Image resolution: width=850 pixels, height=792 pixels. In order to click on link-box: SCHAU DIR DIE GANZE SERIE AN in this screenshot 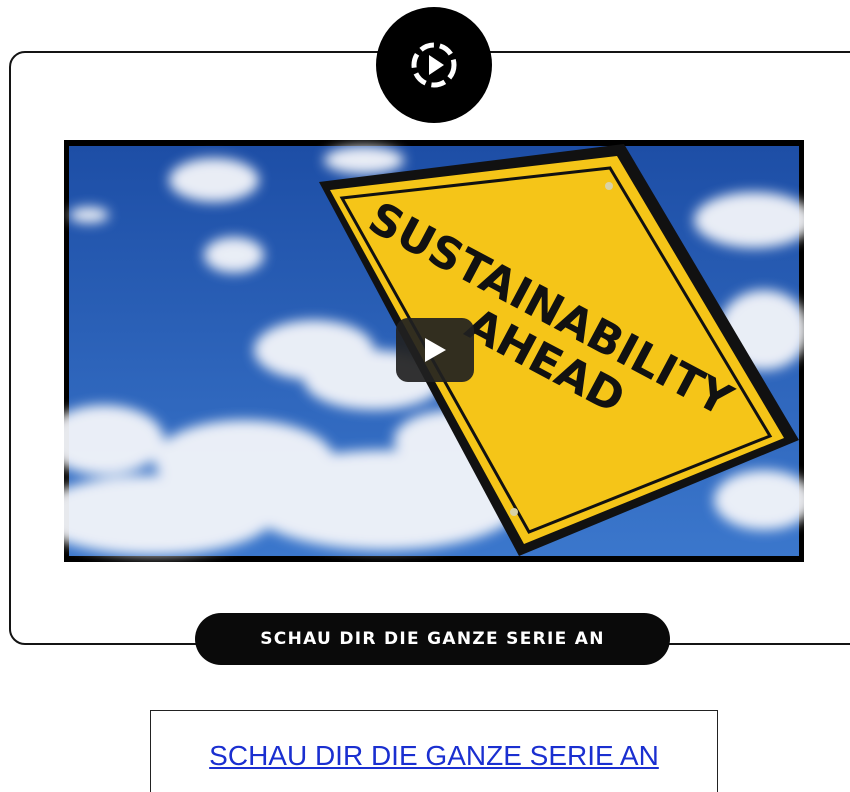, I will do `click(434, 751)`.